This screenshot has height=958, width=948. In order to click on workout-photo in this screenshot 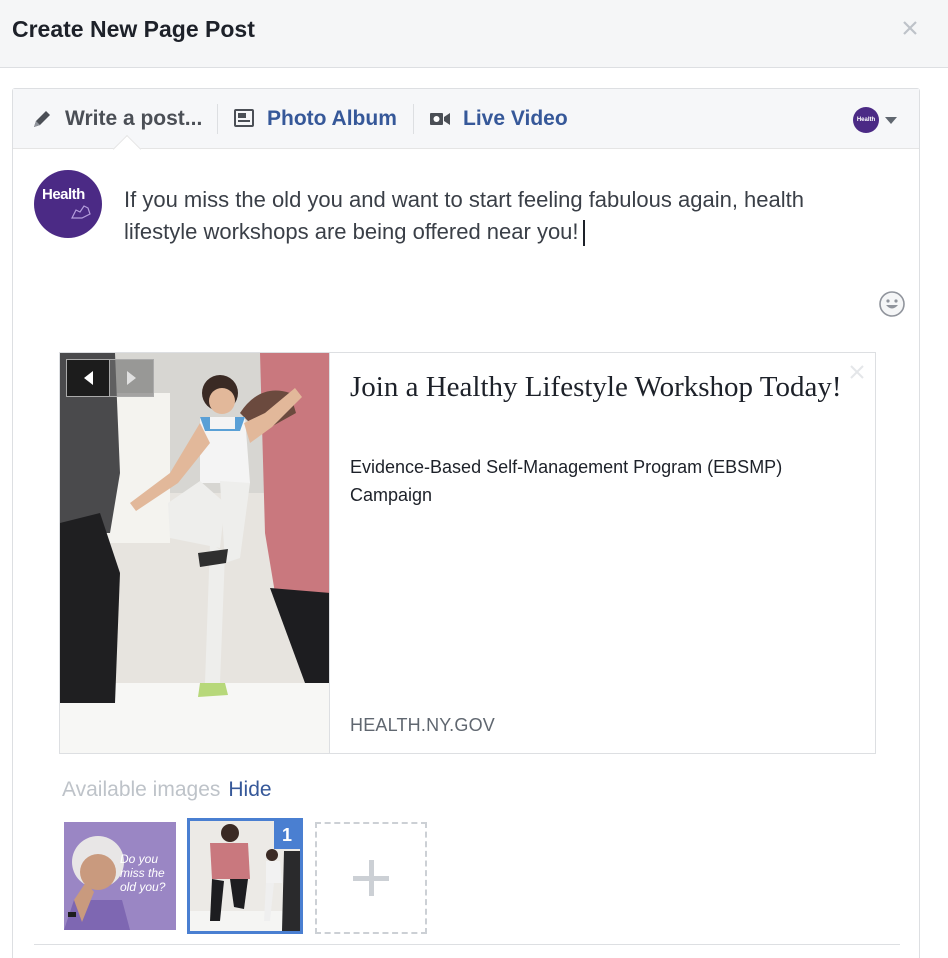, I will do `click(194, 553)`.